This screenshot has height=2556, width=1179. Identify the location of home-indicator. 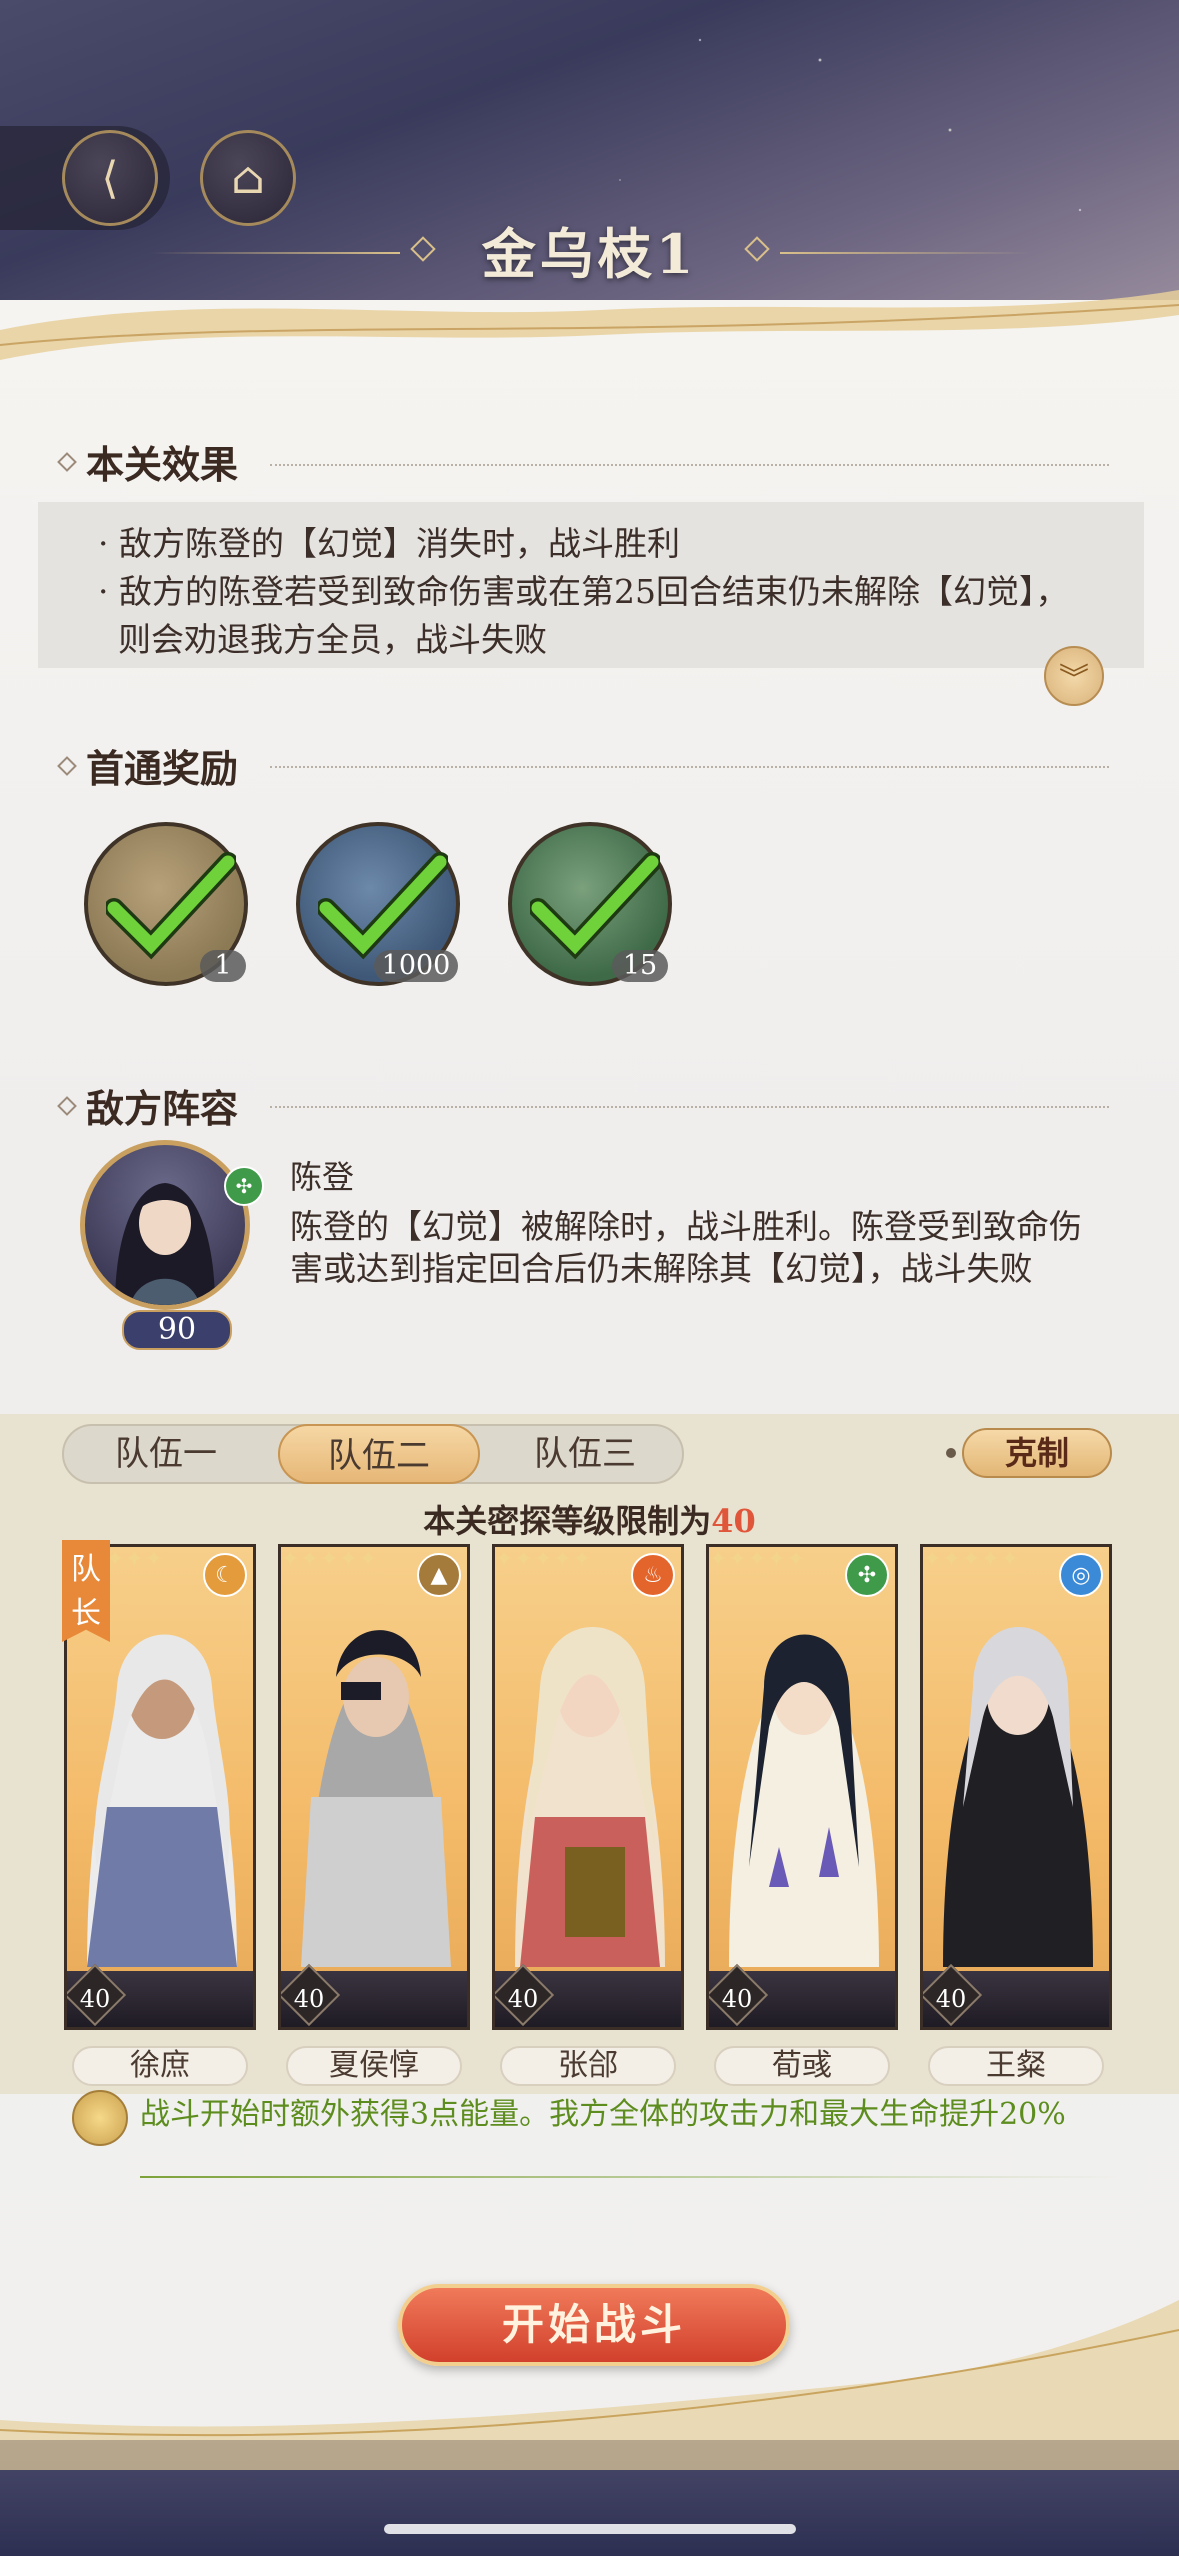
(590, 2529).